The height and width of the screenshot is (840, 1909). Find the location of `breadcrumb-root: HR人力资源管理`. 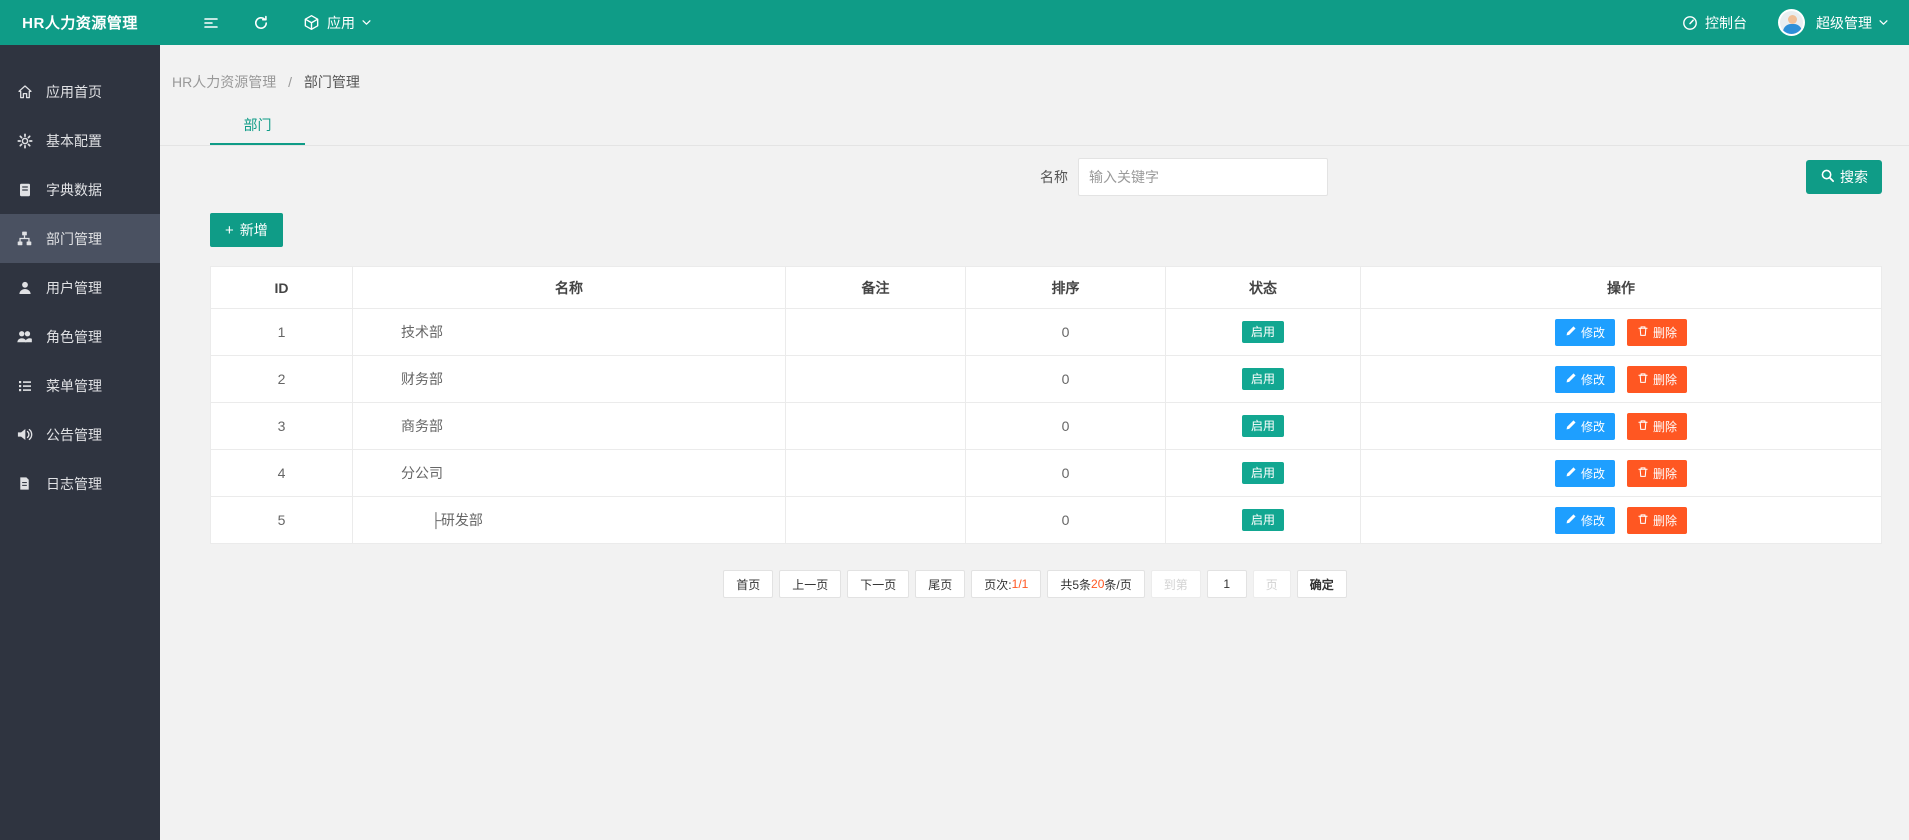

breadcrumb-root: HR人力资源管理 is located at coordinates (224, 82).